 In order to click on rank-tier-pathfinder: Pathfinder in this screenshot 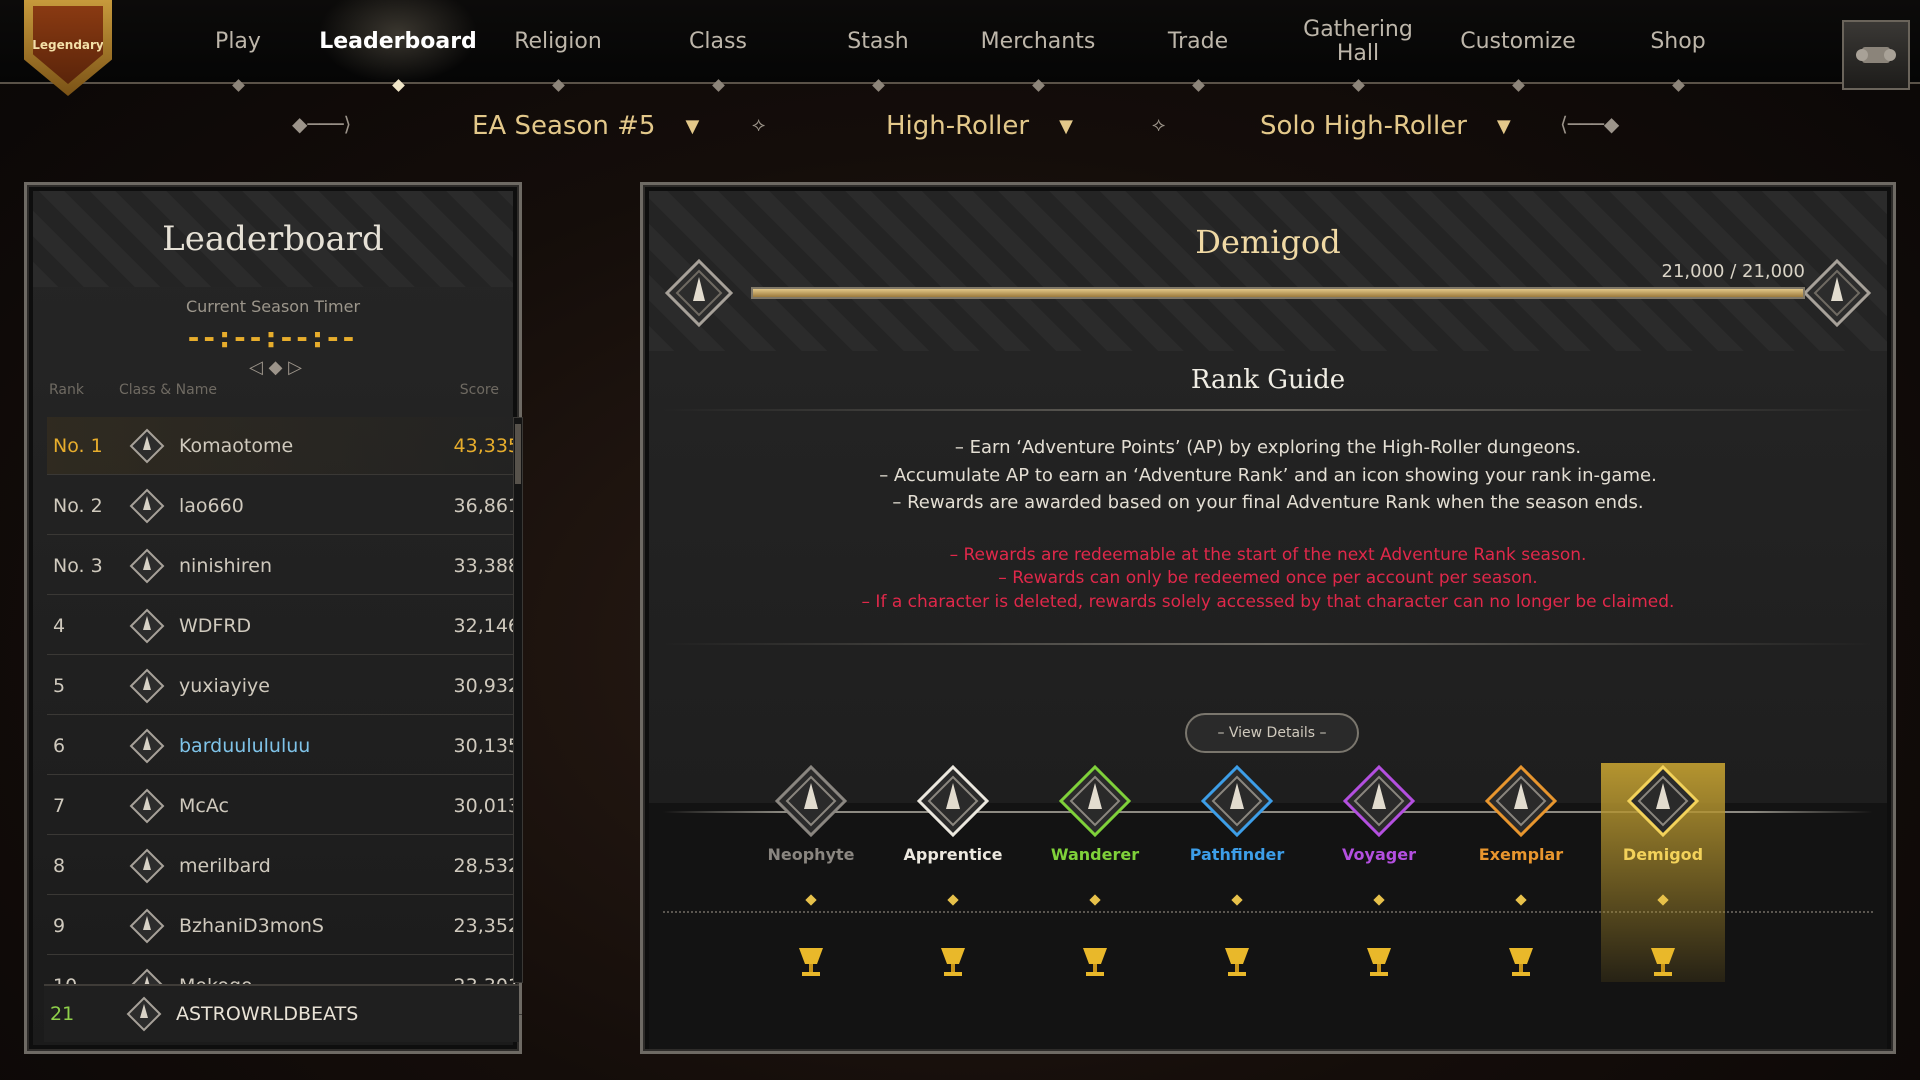, I will do `click(1237, 872)`.